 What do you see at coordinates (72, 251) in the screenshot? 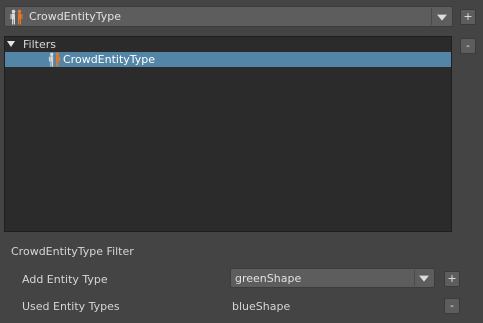
I see `filter-section-heading: CrowdEntityType Filter` at bounding box center [72, 251].